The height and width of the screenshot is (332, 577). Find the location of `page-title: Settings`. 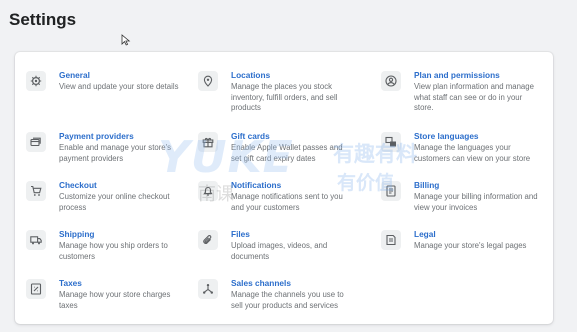

page-title: Settings is located at coordinates (43, 19).